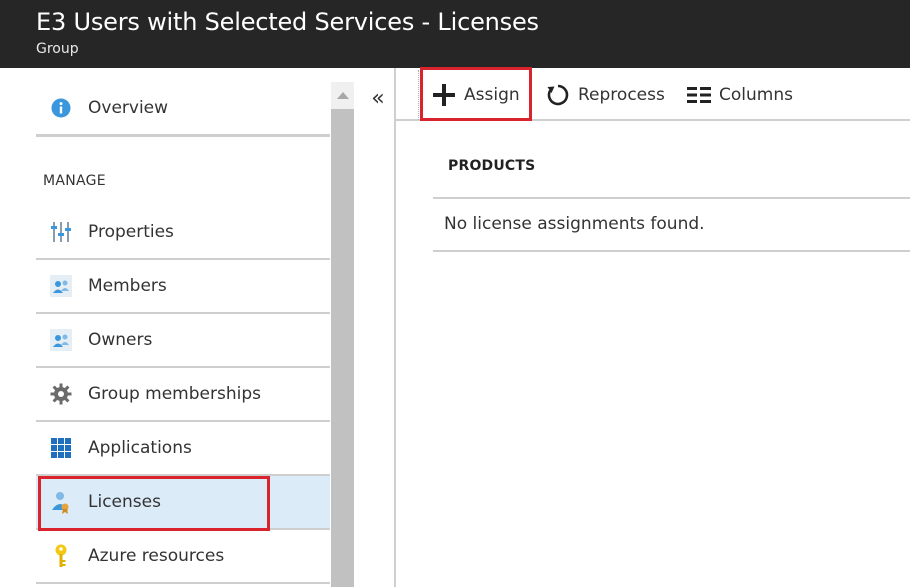  I want to click on sidebar-item-group-memberships: Group memberships, so click(183, 395).